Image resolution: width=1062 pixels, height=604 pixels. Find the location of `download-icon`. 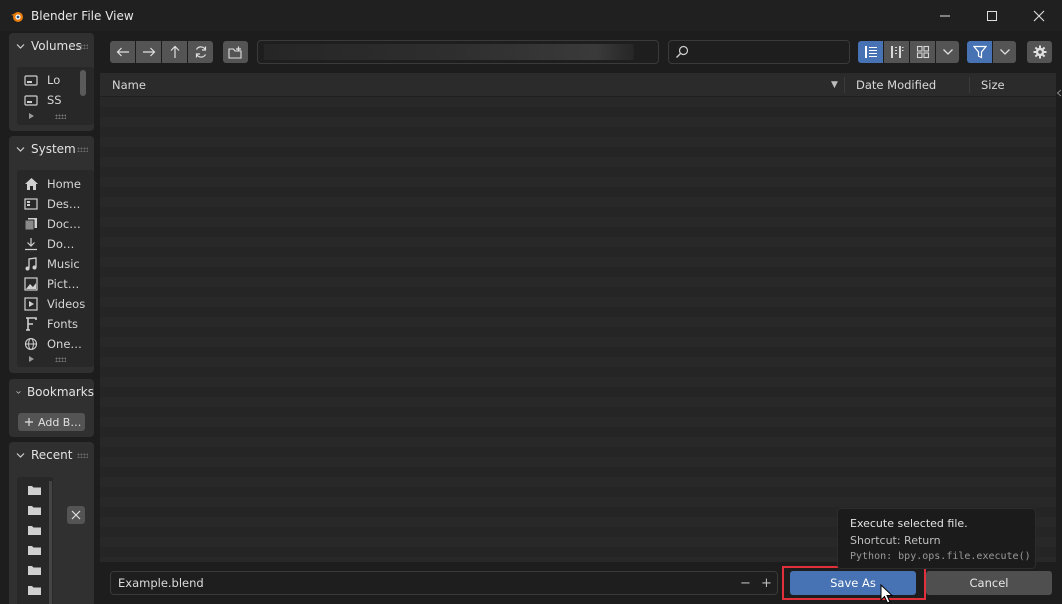

download-icon is located at coordinates (31, 244).